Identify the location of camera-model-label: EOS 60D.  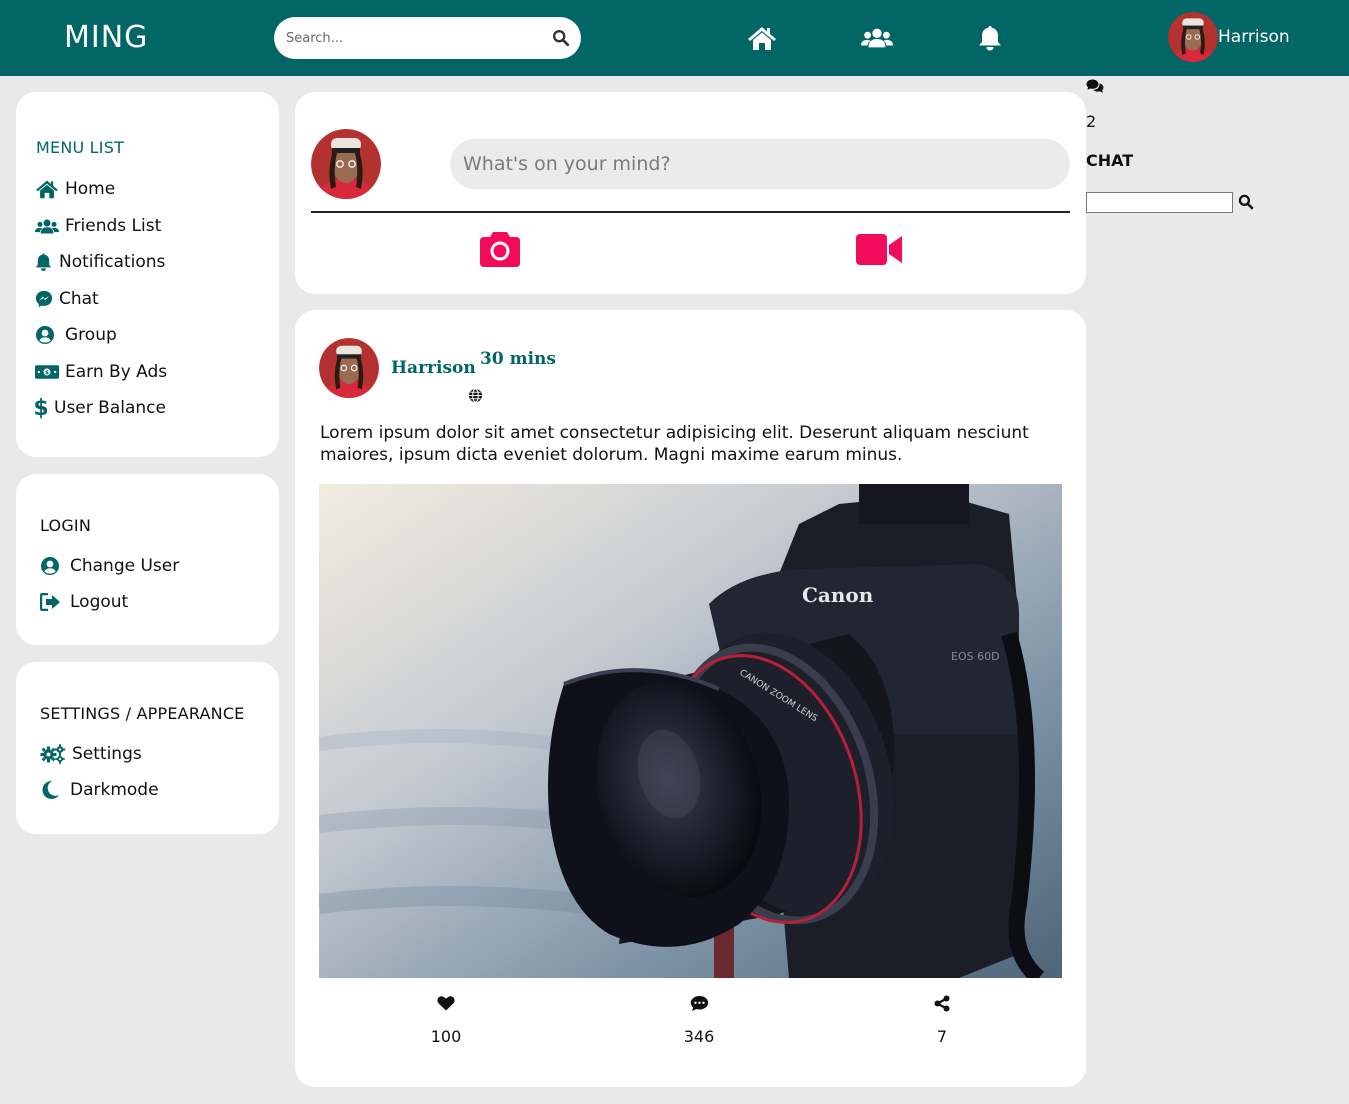
(975, 656).